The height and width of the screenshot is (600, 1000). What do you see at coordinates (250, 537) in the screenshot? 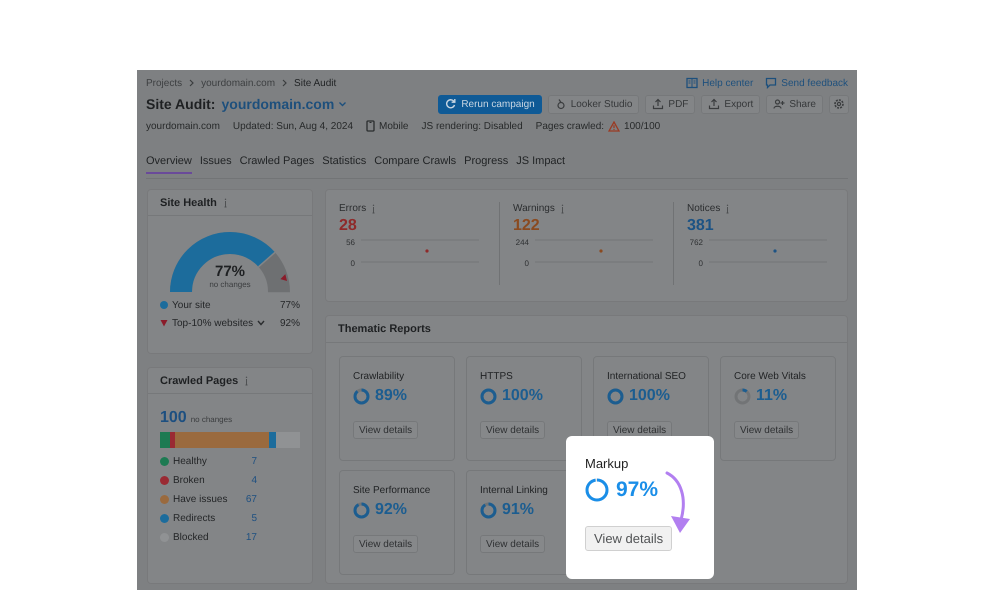
I see `legend-count-link: 17` at bounding box center [250, 537].